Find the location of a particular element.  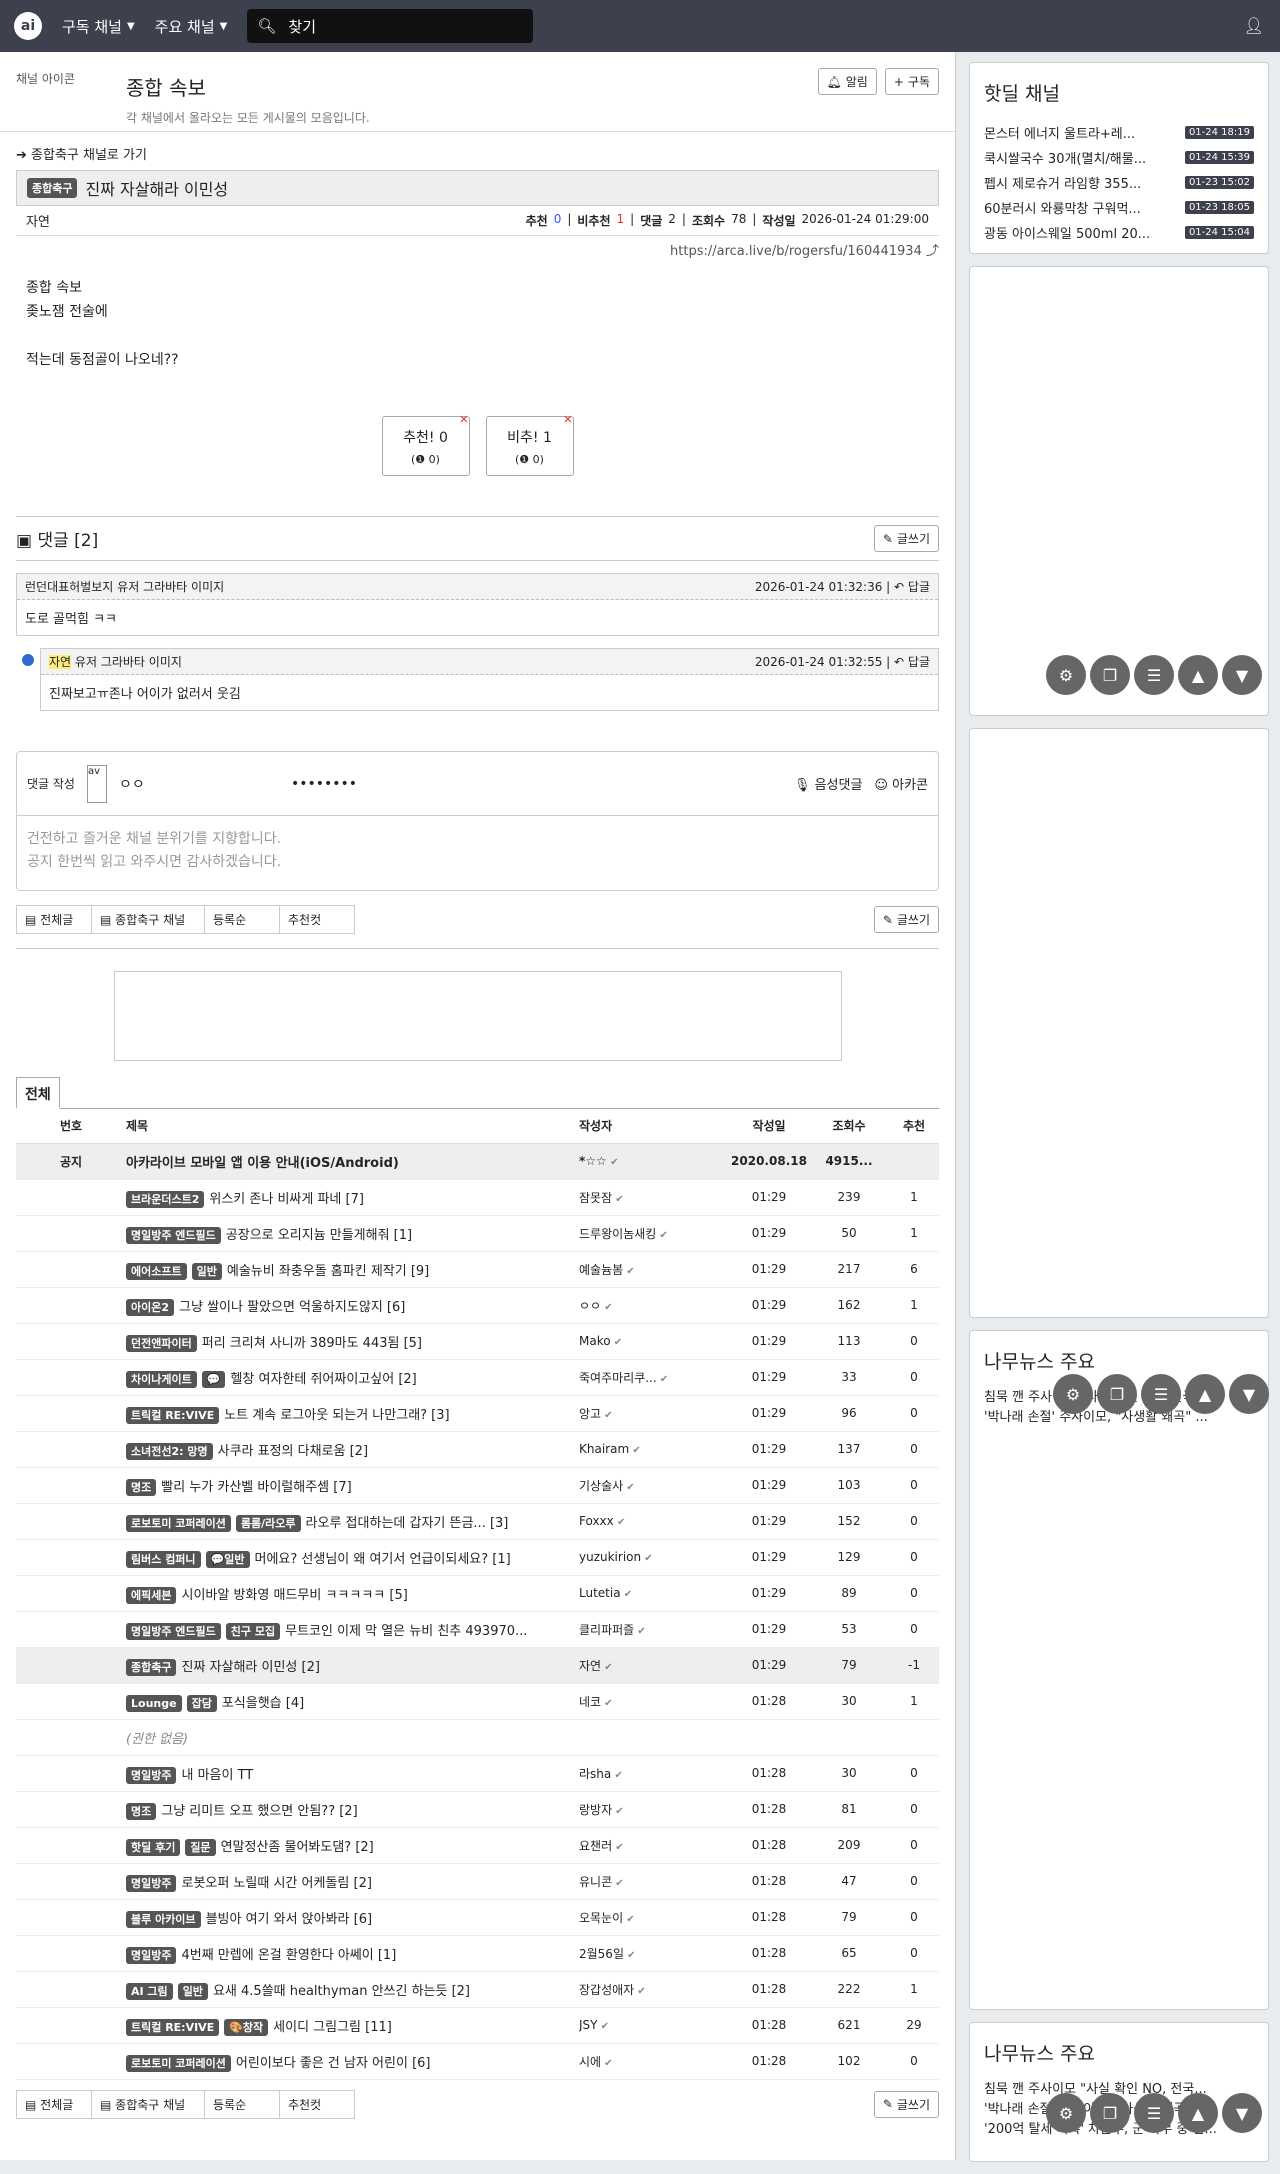

tab-all: 전체 is located at coordinates (38, 1093).